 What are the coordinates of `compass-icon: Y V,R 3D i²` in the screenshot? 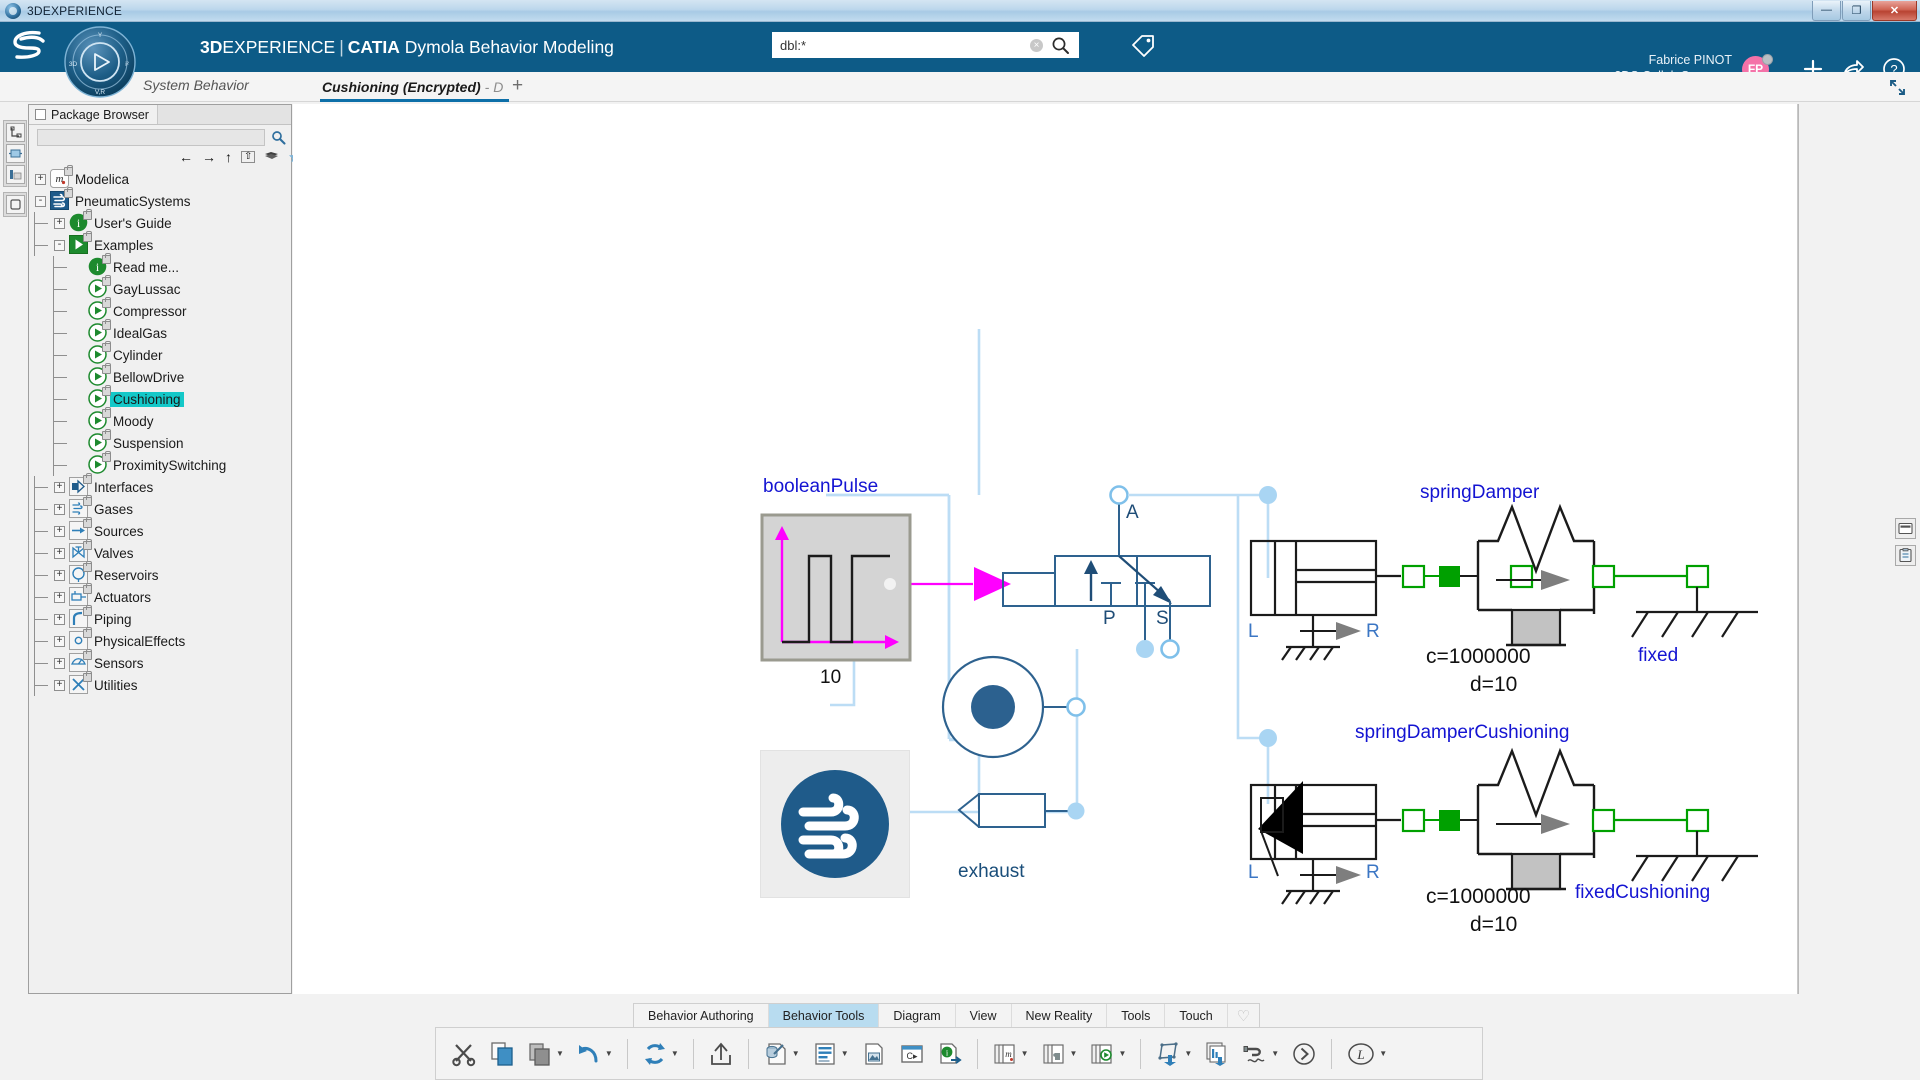 It's located at (100, 62).